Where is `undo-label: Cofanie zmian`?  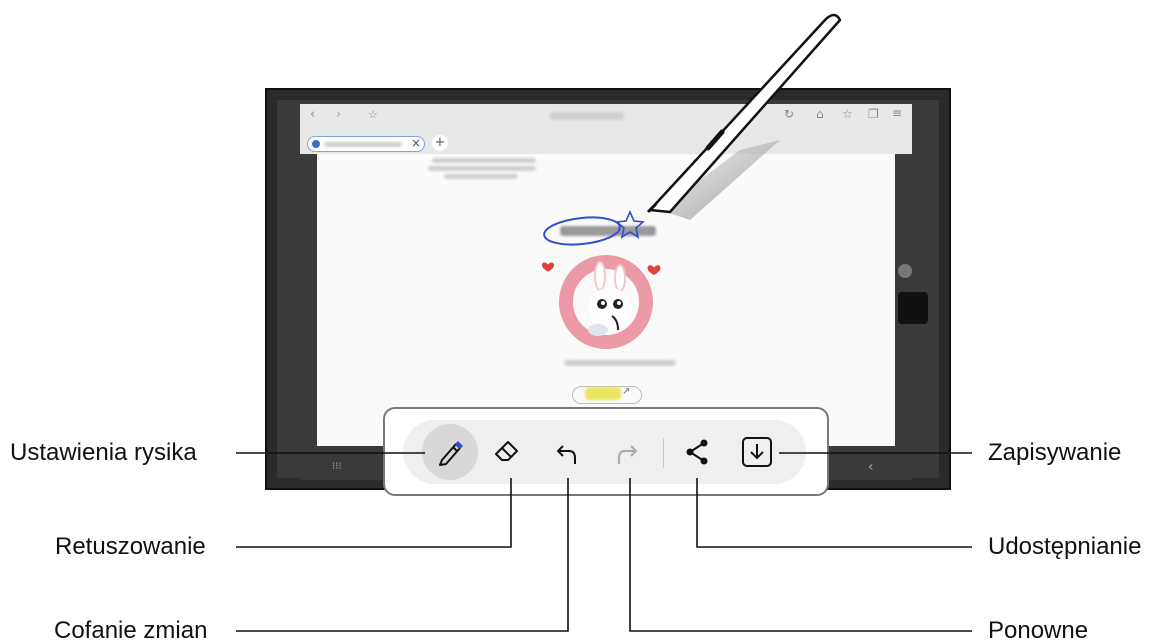 undo-label: Cofanie zmian is located at coordinates (131, 630).